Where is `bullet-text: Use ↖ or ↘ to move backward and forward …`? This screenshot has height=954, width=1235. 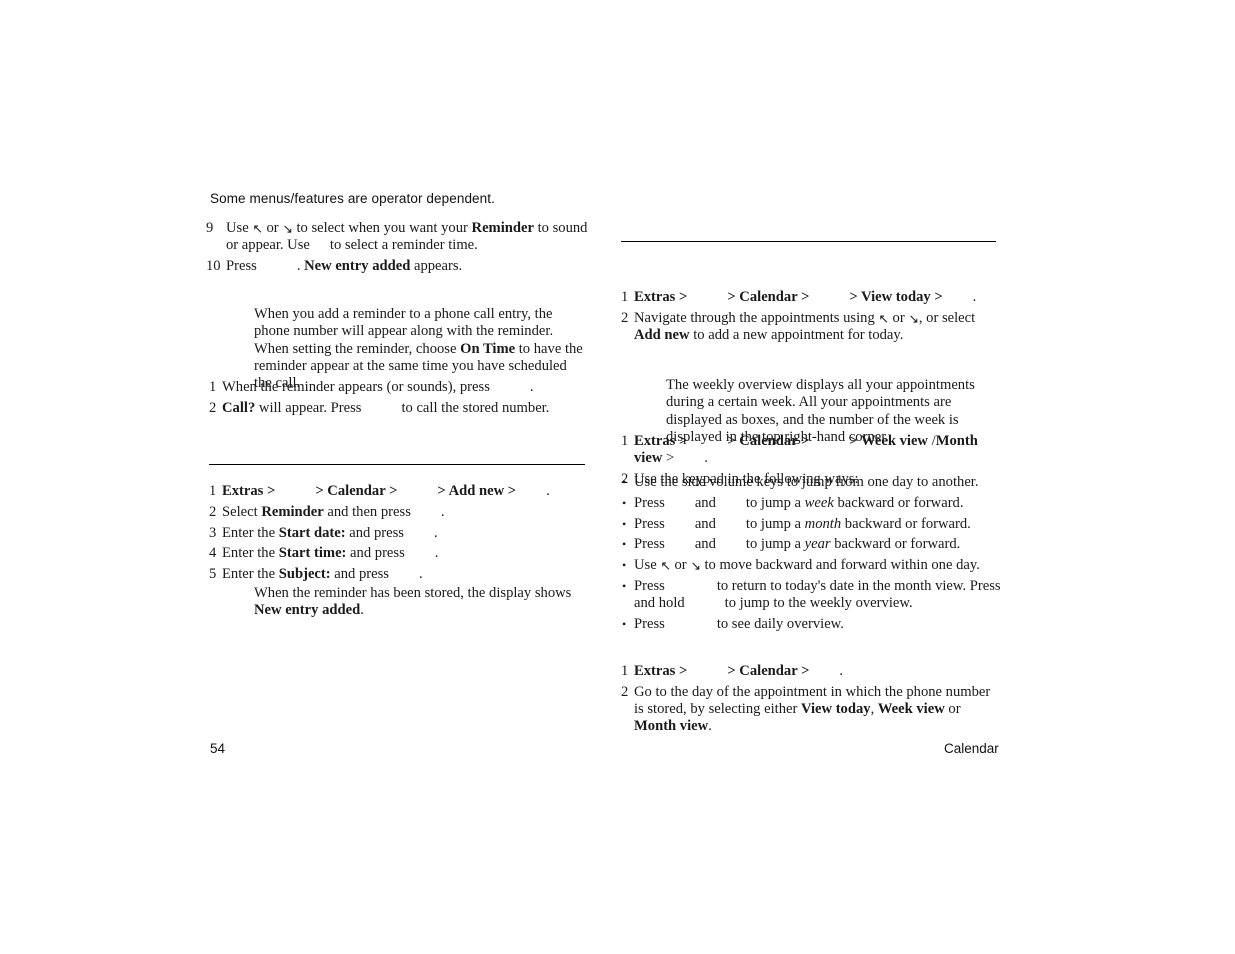 bullet-text: Use ↖ or ↘ to move backward and forward … is located at coordinates (807, 565).